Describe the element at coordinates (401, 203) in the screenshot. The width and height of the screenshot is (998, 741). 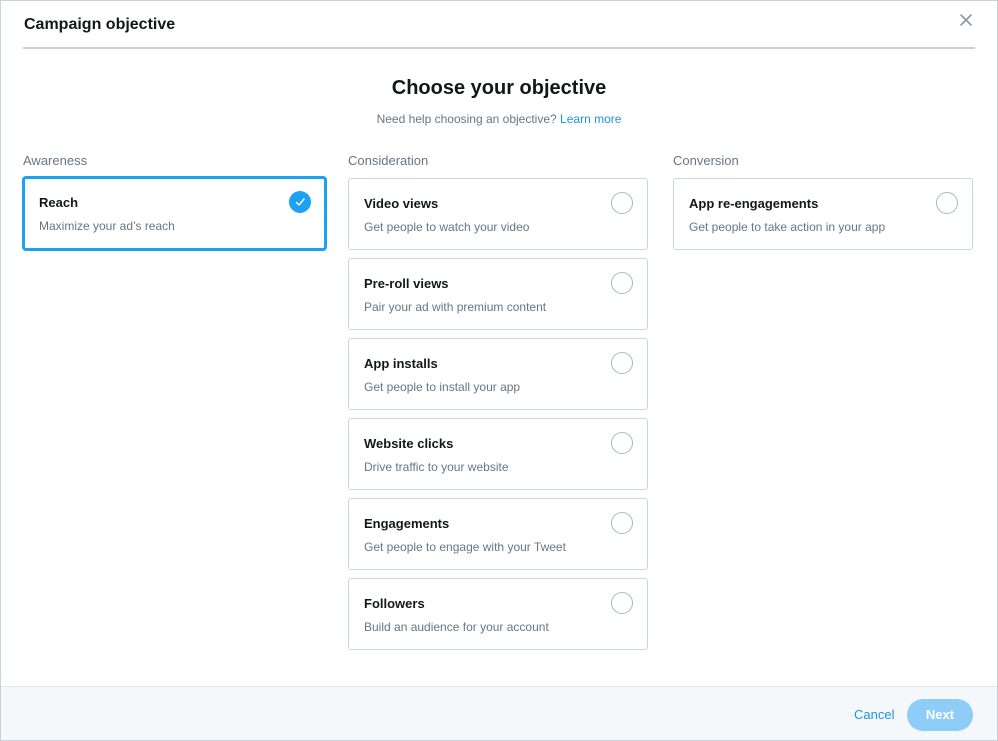
I see `objective-title: Video views` at that location.